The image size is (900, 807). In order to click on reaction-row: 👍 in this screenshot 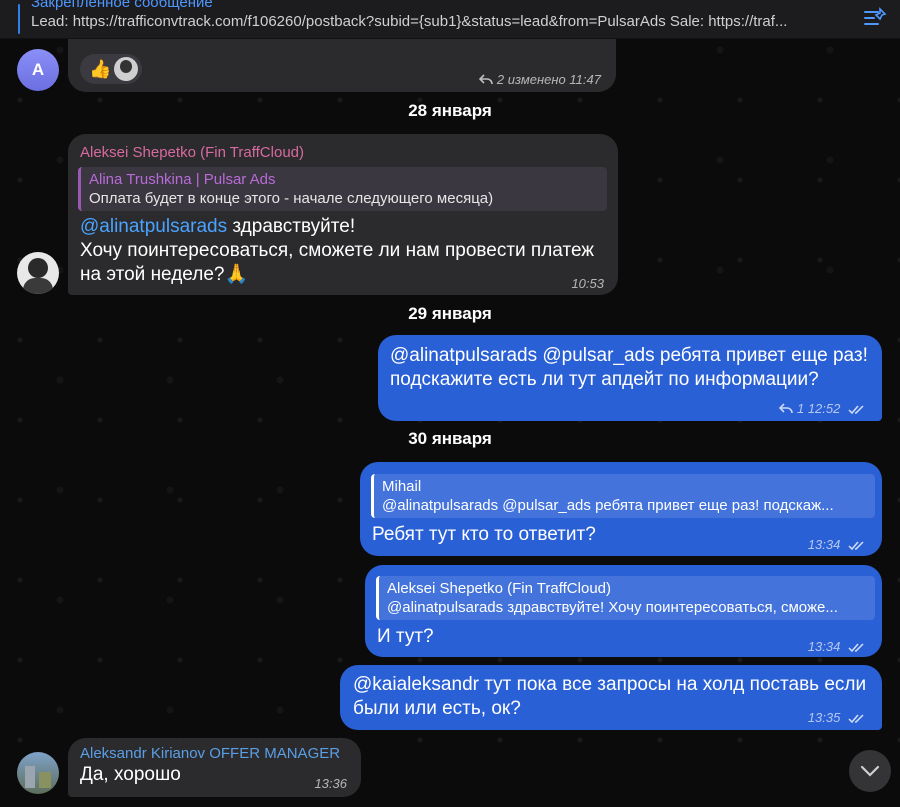, I will do `click(111, 69)`.